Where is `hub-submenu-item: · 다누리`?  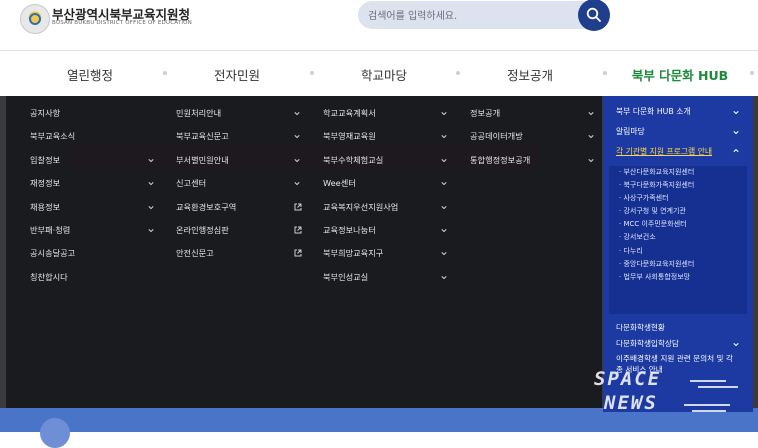 hub-submenu-item: · 다누리 is located at coordinates (678, 251).